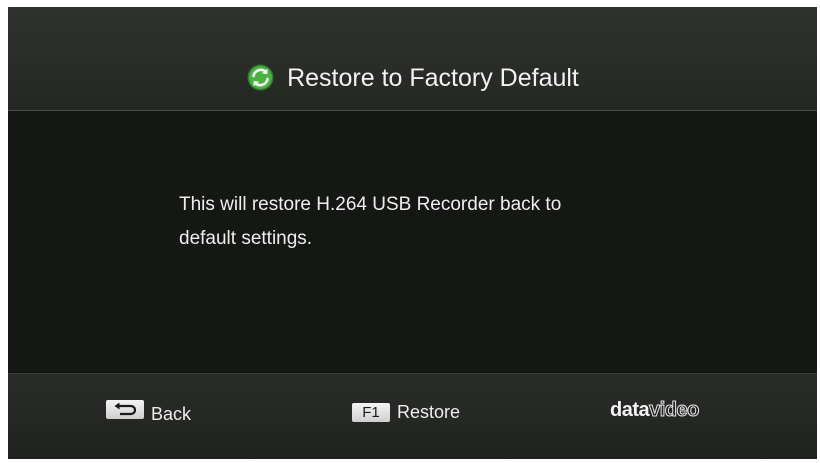 Image resolution: width=820 pixels, height=463 pixels. Describe the element at coordinates (246, 238) in the screenshot. I see `message-line-2: default settings.` at that location.